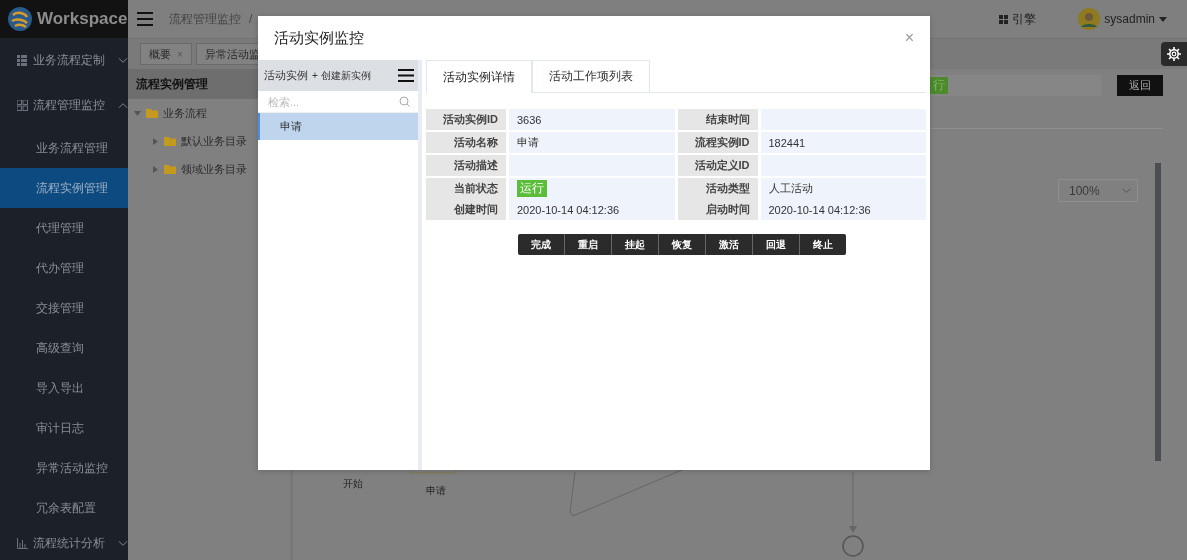  I want to click on field-value: 3636, so click(529, 119).